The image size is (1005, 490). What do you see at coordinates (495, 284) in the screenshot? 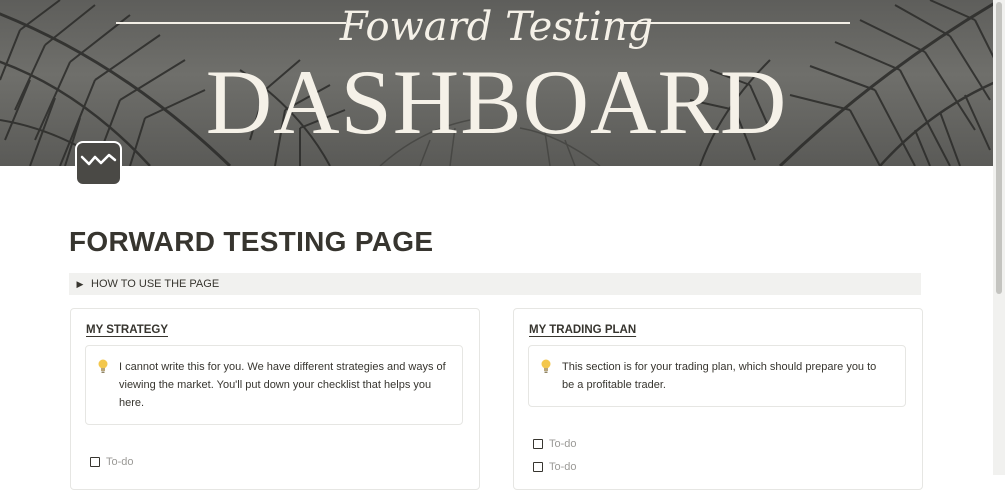
I see `toggle-how-to-use: ▶ HOW TO USE THE PAGE` at bounding box center [495, 284].